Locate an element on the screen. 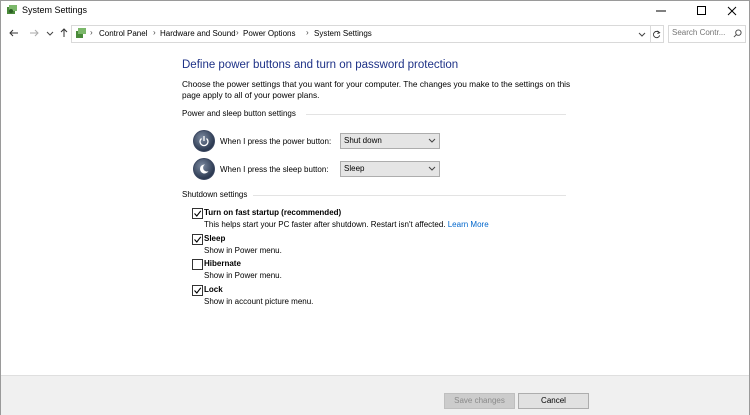  forward-arrow-icon is located at coordinates (34, 33).